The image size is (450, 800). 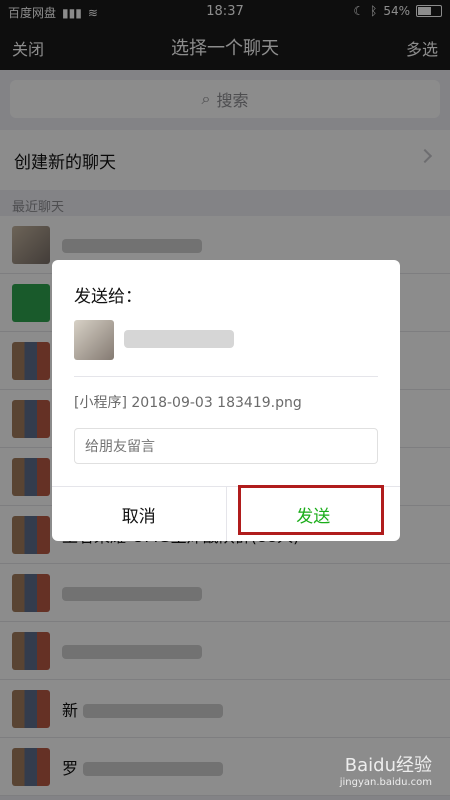 I want to click on recipient-avatar, so click(x=94, y=340).